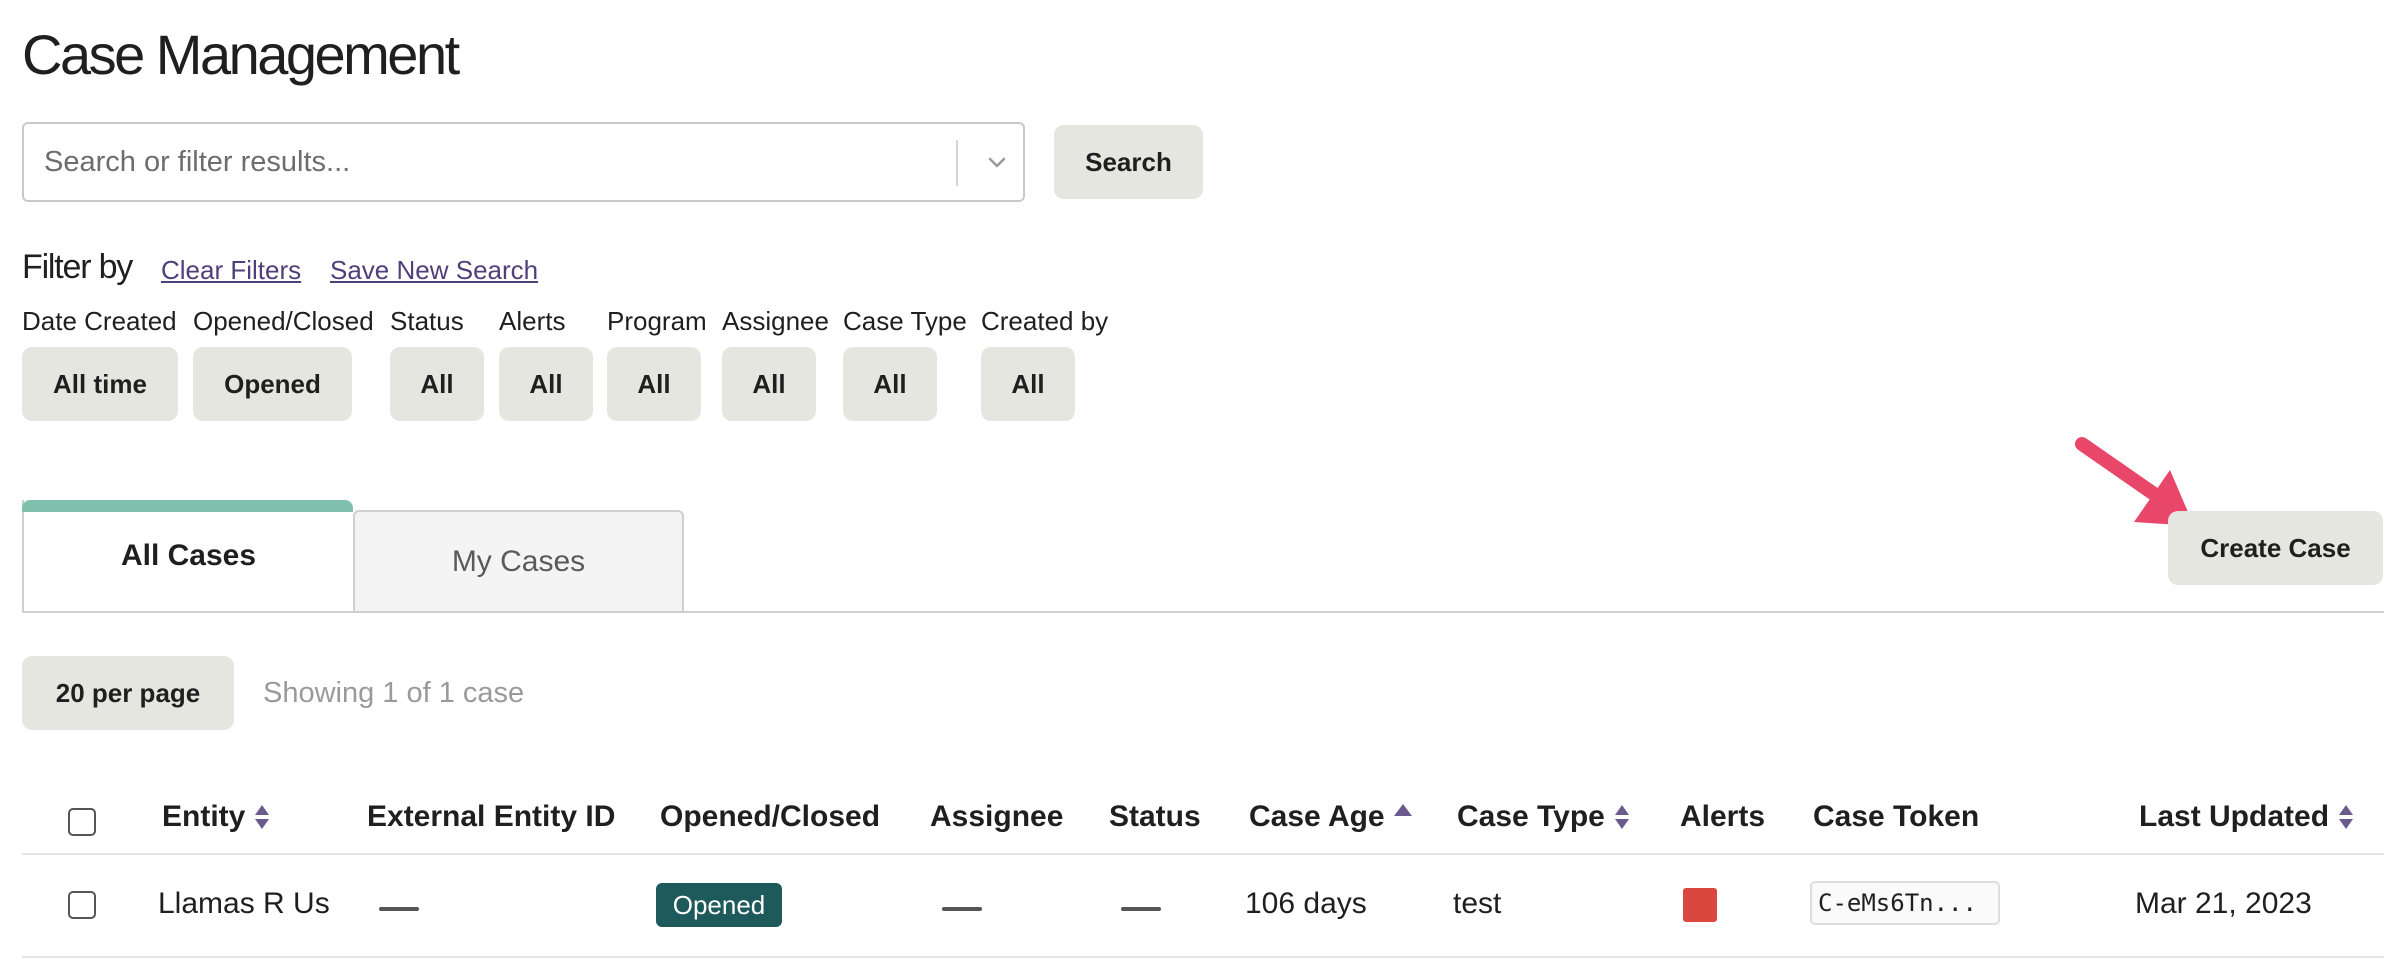  What do you see at coordinates (204, 816) in the screenshot?
I see `column-header-label: Entity` at bounding box center [204, 816].